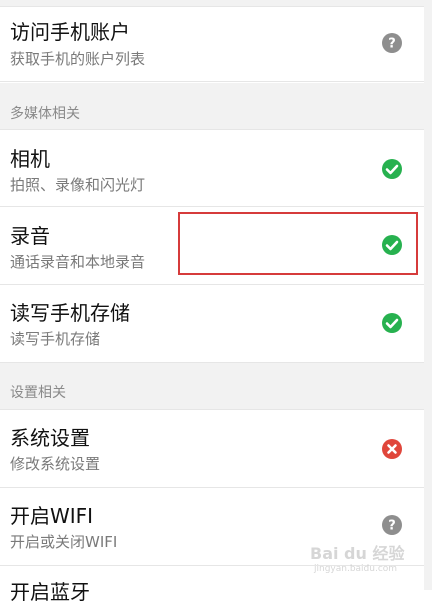  What do you see at coordinates (78, 262) in the screenshot?
I see `permission-subtitle: 通话录音和本地录音` at bounding box center [78, 262].